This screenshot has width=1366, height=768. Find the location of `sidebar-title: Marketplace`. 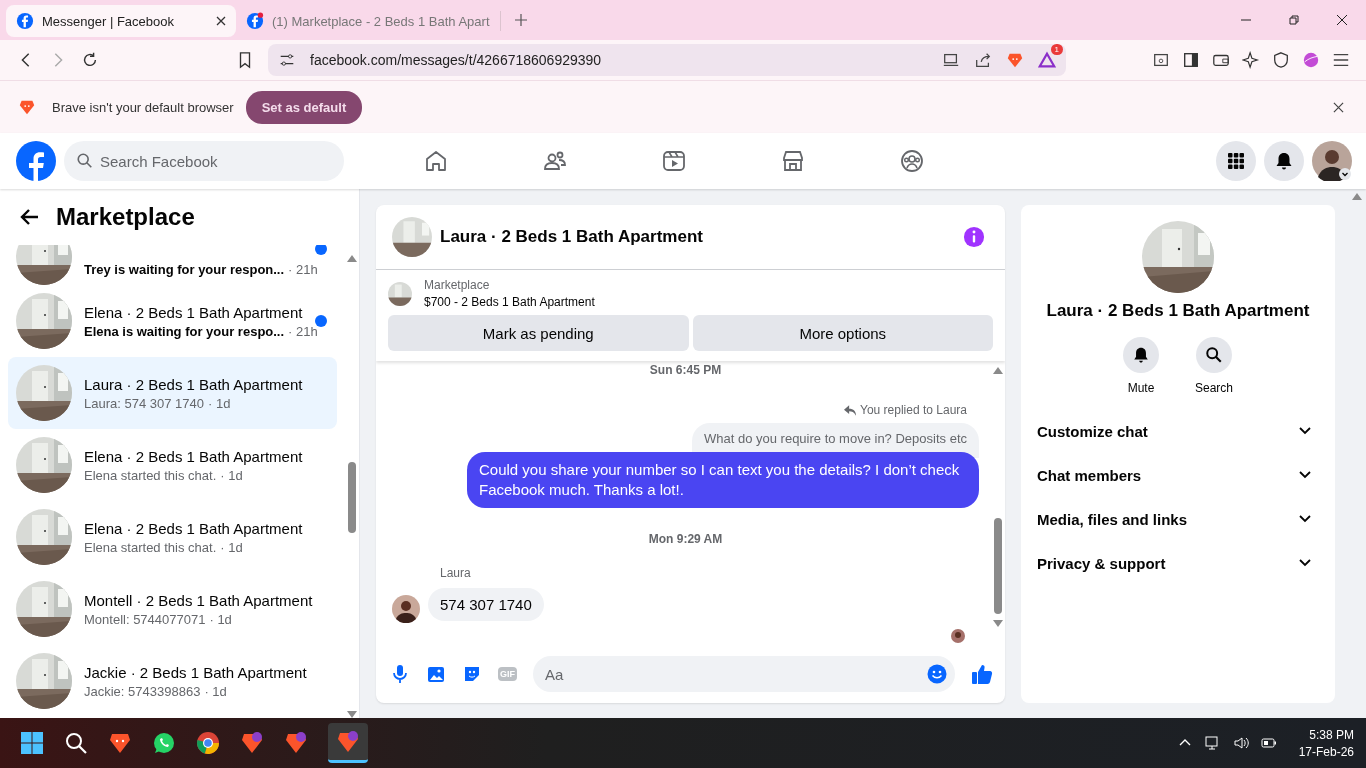

sidebar-title: Marketplace is located at coordinates (125, 217).